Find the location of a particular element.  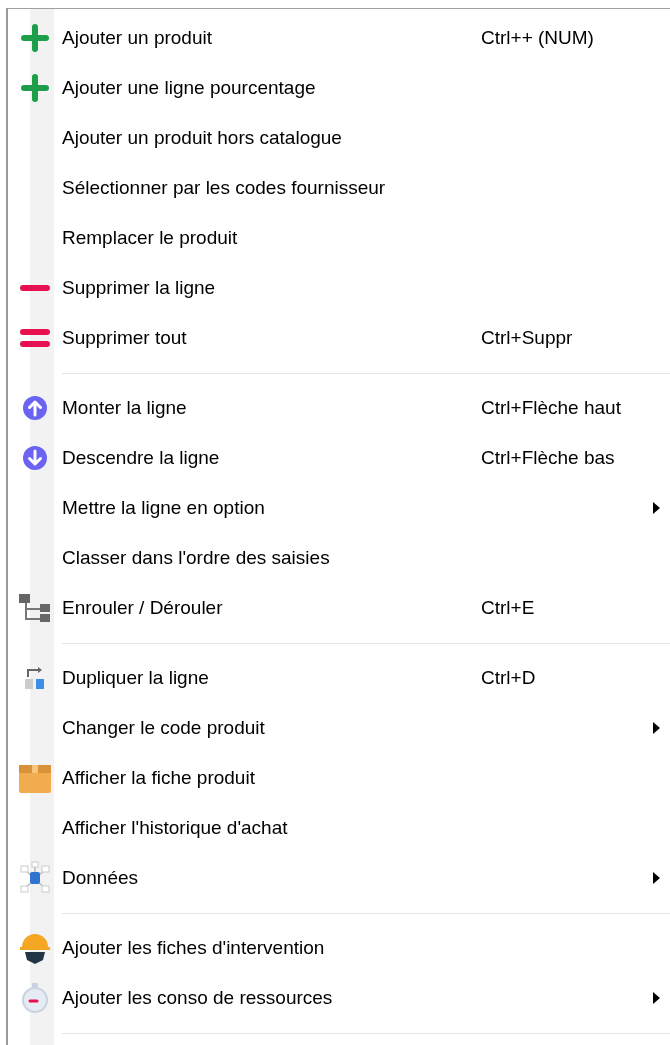

menu-item: Données is located at coordinates (339, 878).